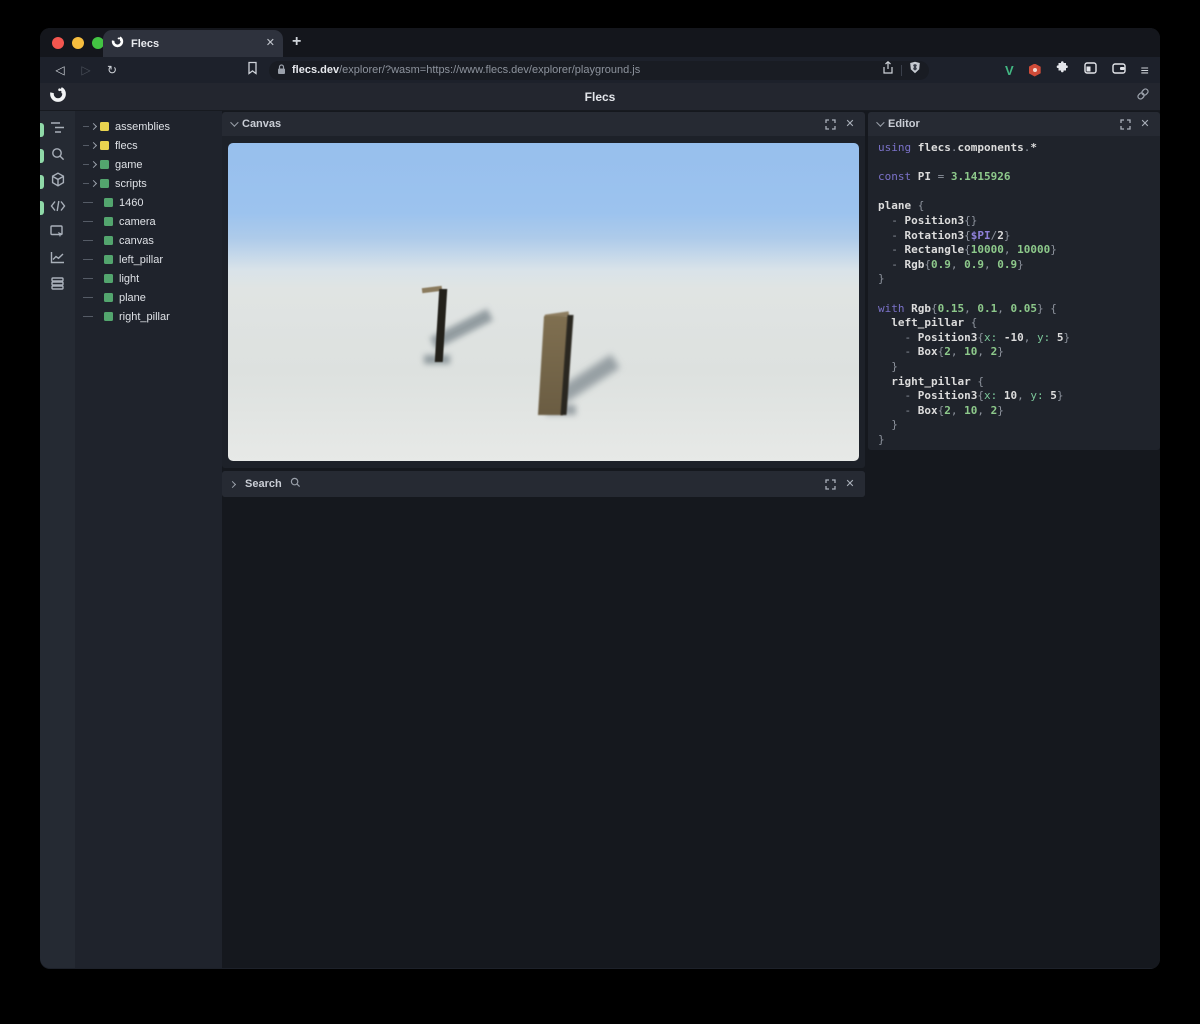 The width and height of the screenshot is (1200, 1024). What do you see at coordinates (148, 202) in the screenshot?
I see `tree-item-1460: 1460` at bounding box center [148, 202].